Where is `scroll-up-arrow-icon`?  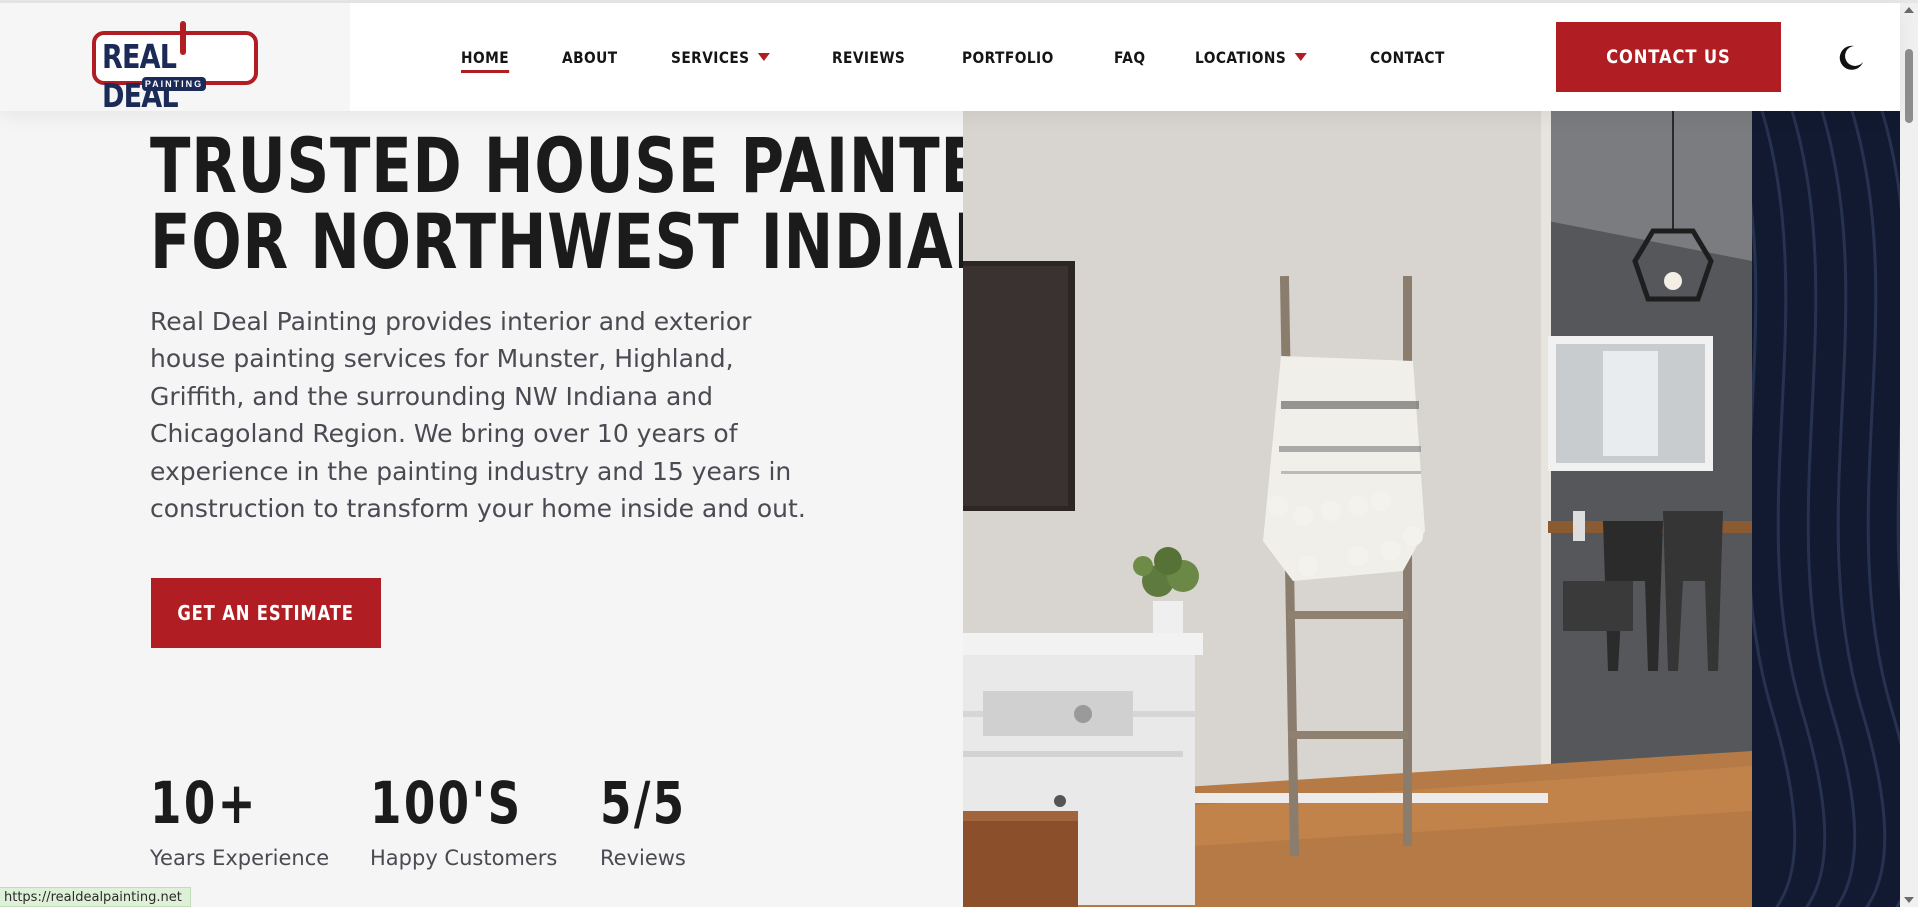 scroll-up-arrow-icon is located at coordinates (1909, 10).